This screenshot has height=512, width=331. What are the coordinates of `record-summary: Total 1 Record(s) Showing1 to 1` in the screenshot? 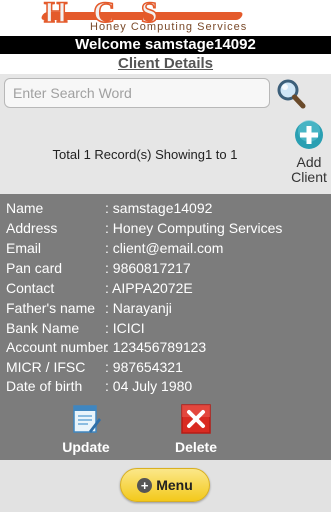 It's located at (145, 154).